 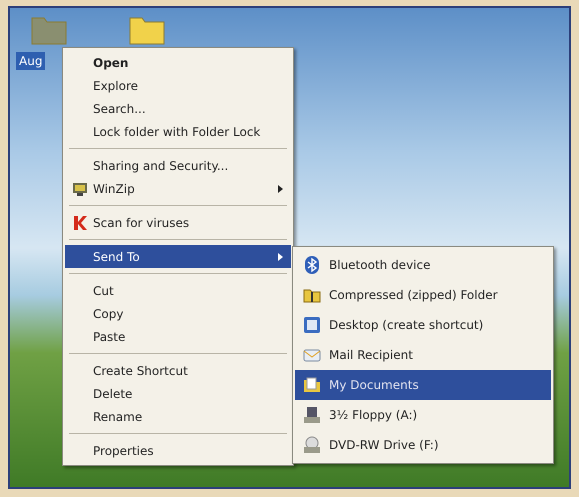 I want to click on desktop-icon, so click(x=312, y=325).